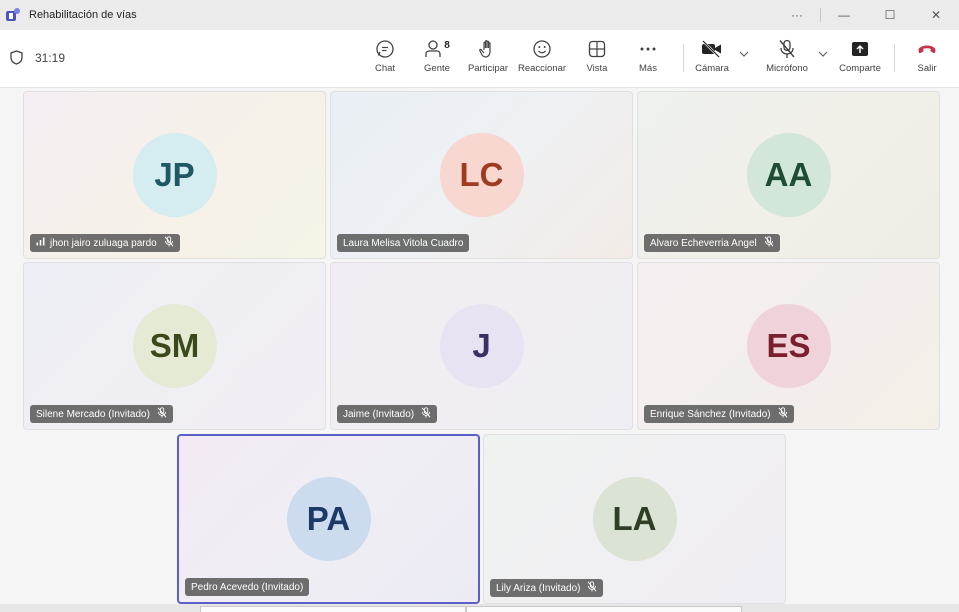  Describe the element at coordinates (860, 49) in the screenshot. I see `share-screen-icon` at that location.